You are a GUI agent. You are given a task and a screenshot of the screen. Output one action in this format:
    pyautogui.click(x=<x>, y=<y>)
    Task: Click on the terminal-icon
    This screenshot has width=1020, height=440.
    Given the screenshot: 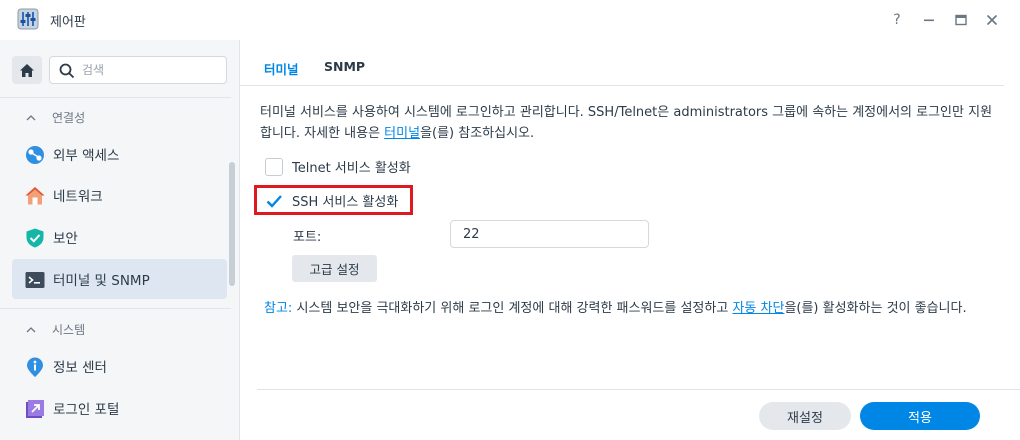 What is the action you would take?
    pyautogui.click(x=35, y=280)
    